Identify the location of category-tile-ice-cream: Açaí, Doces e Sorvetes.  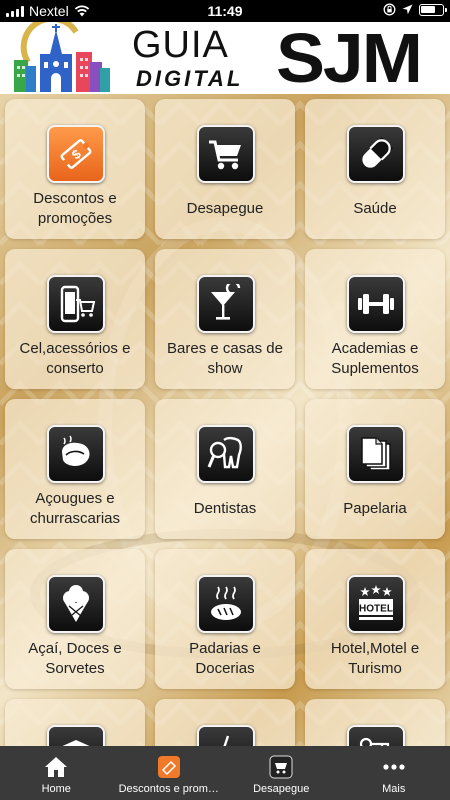
(75, 619).